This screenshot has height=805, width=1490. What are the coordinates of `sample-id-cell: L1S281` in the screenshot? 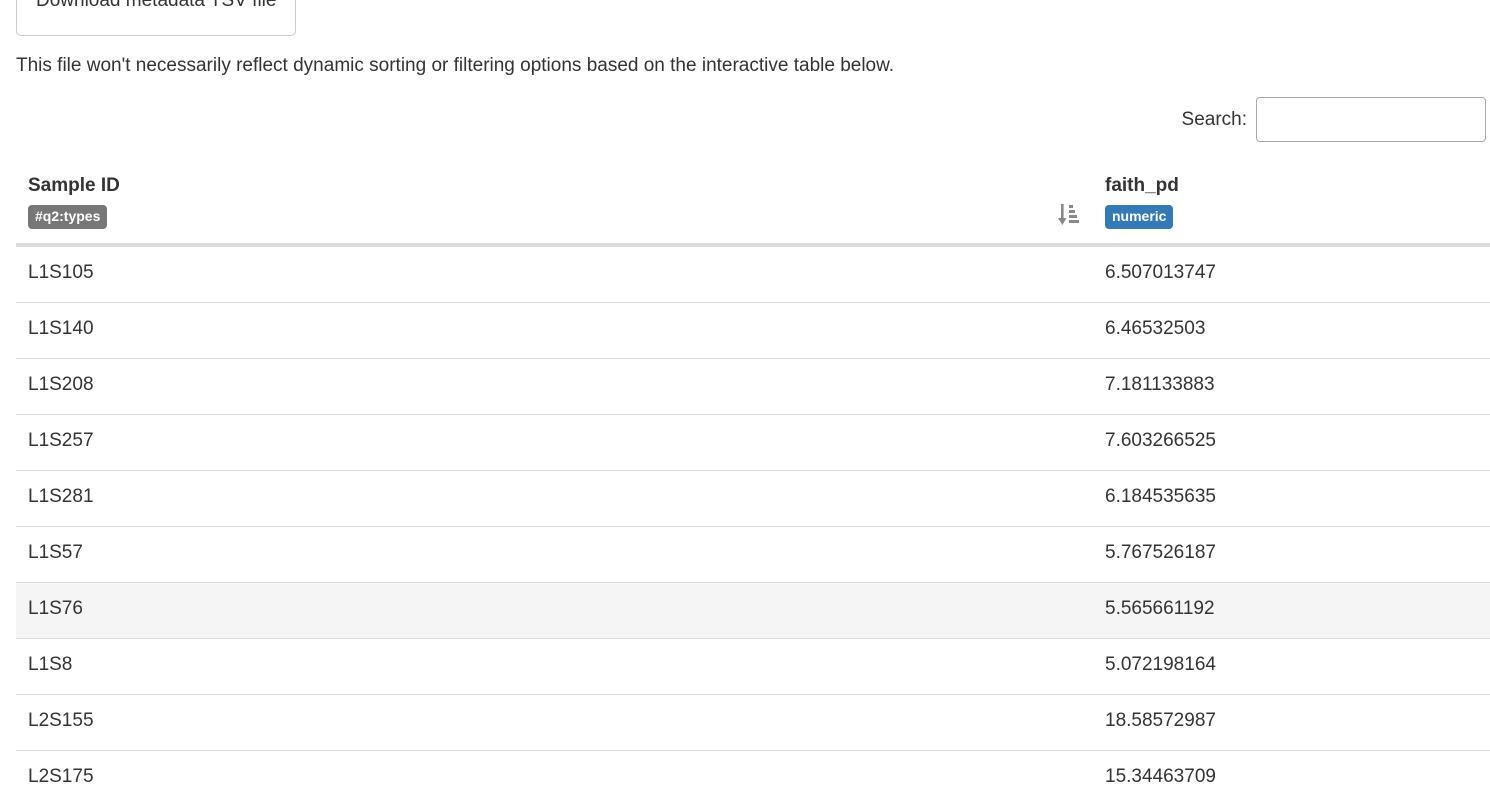 It's located at (61, 496).